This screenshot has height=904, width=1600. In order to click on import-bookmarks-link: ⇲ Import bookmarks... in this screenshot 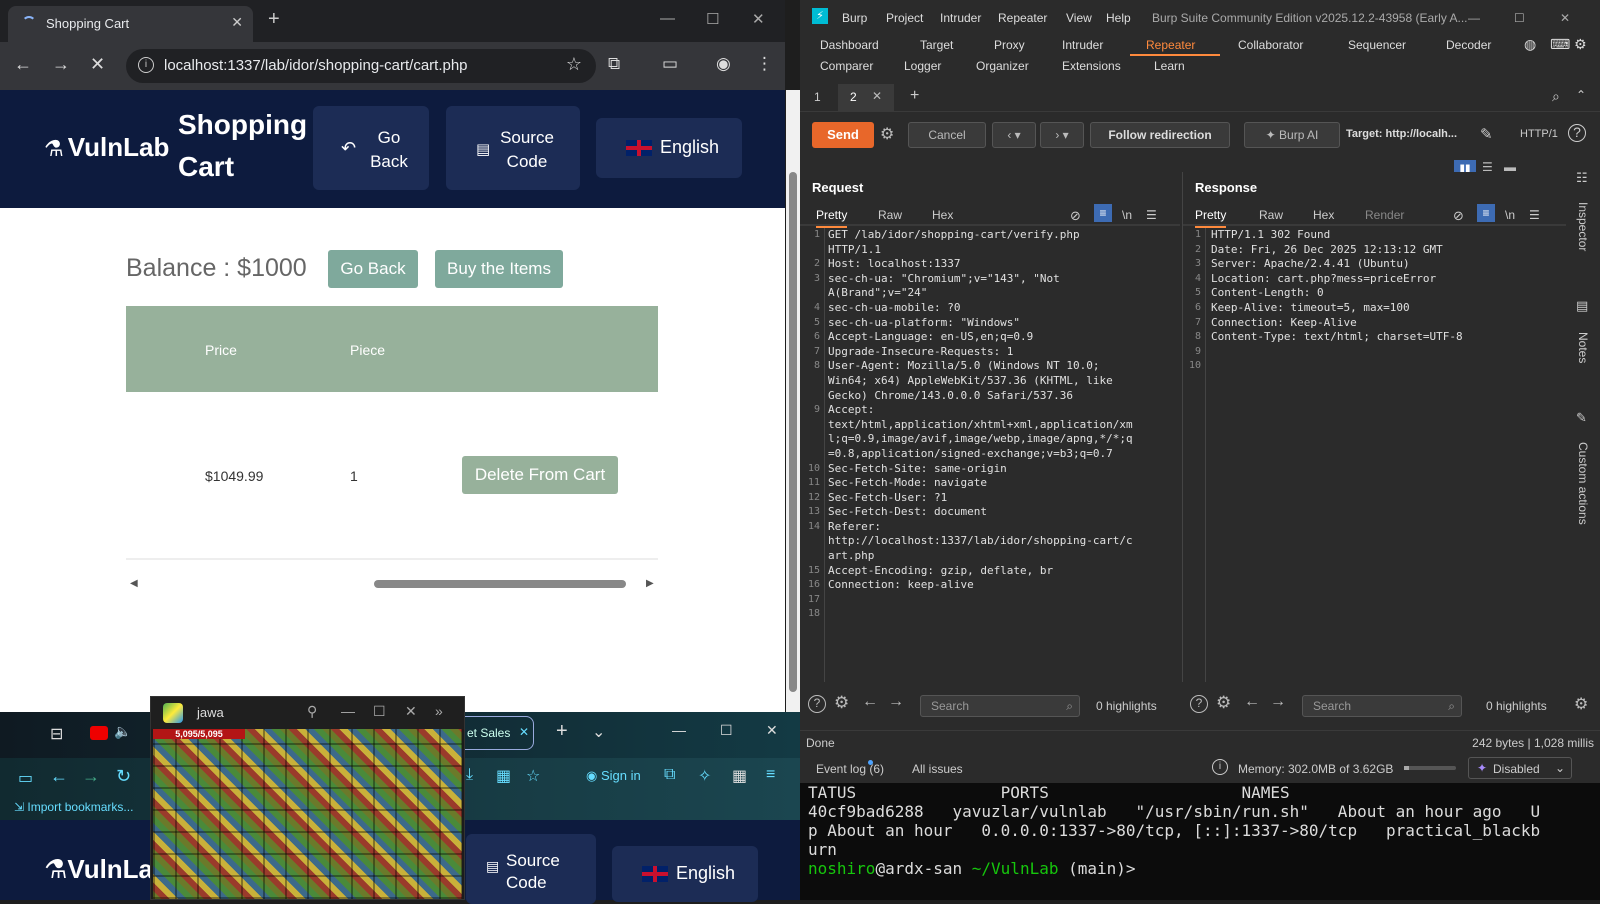, I will do `click(73, 807)`.